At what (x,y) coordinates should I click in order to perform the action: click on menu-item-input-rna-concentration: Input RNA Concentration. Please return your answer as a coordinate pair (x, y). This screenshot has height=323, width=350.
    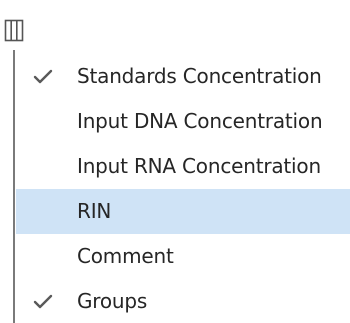
    Looking at the image, I should click on (183, 166).